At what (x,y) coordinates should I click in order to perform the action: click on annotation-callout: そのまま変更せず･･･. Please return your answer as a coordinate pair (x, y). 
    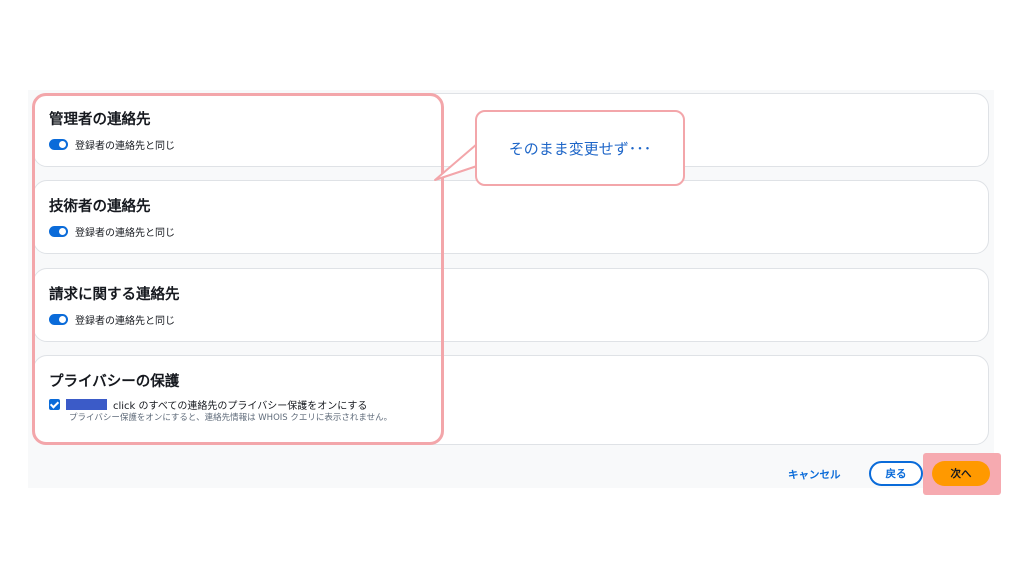
    Looking at the image, I should click on (580, 148).